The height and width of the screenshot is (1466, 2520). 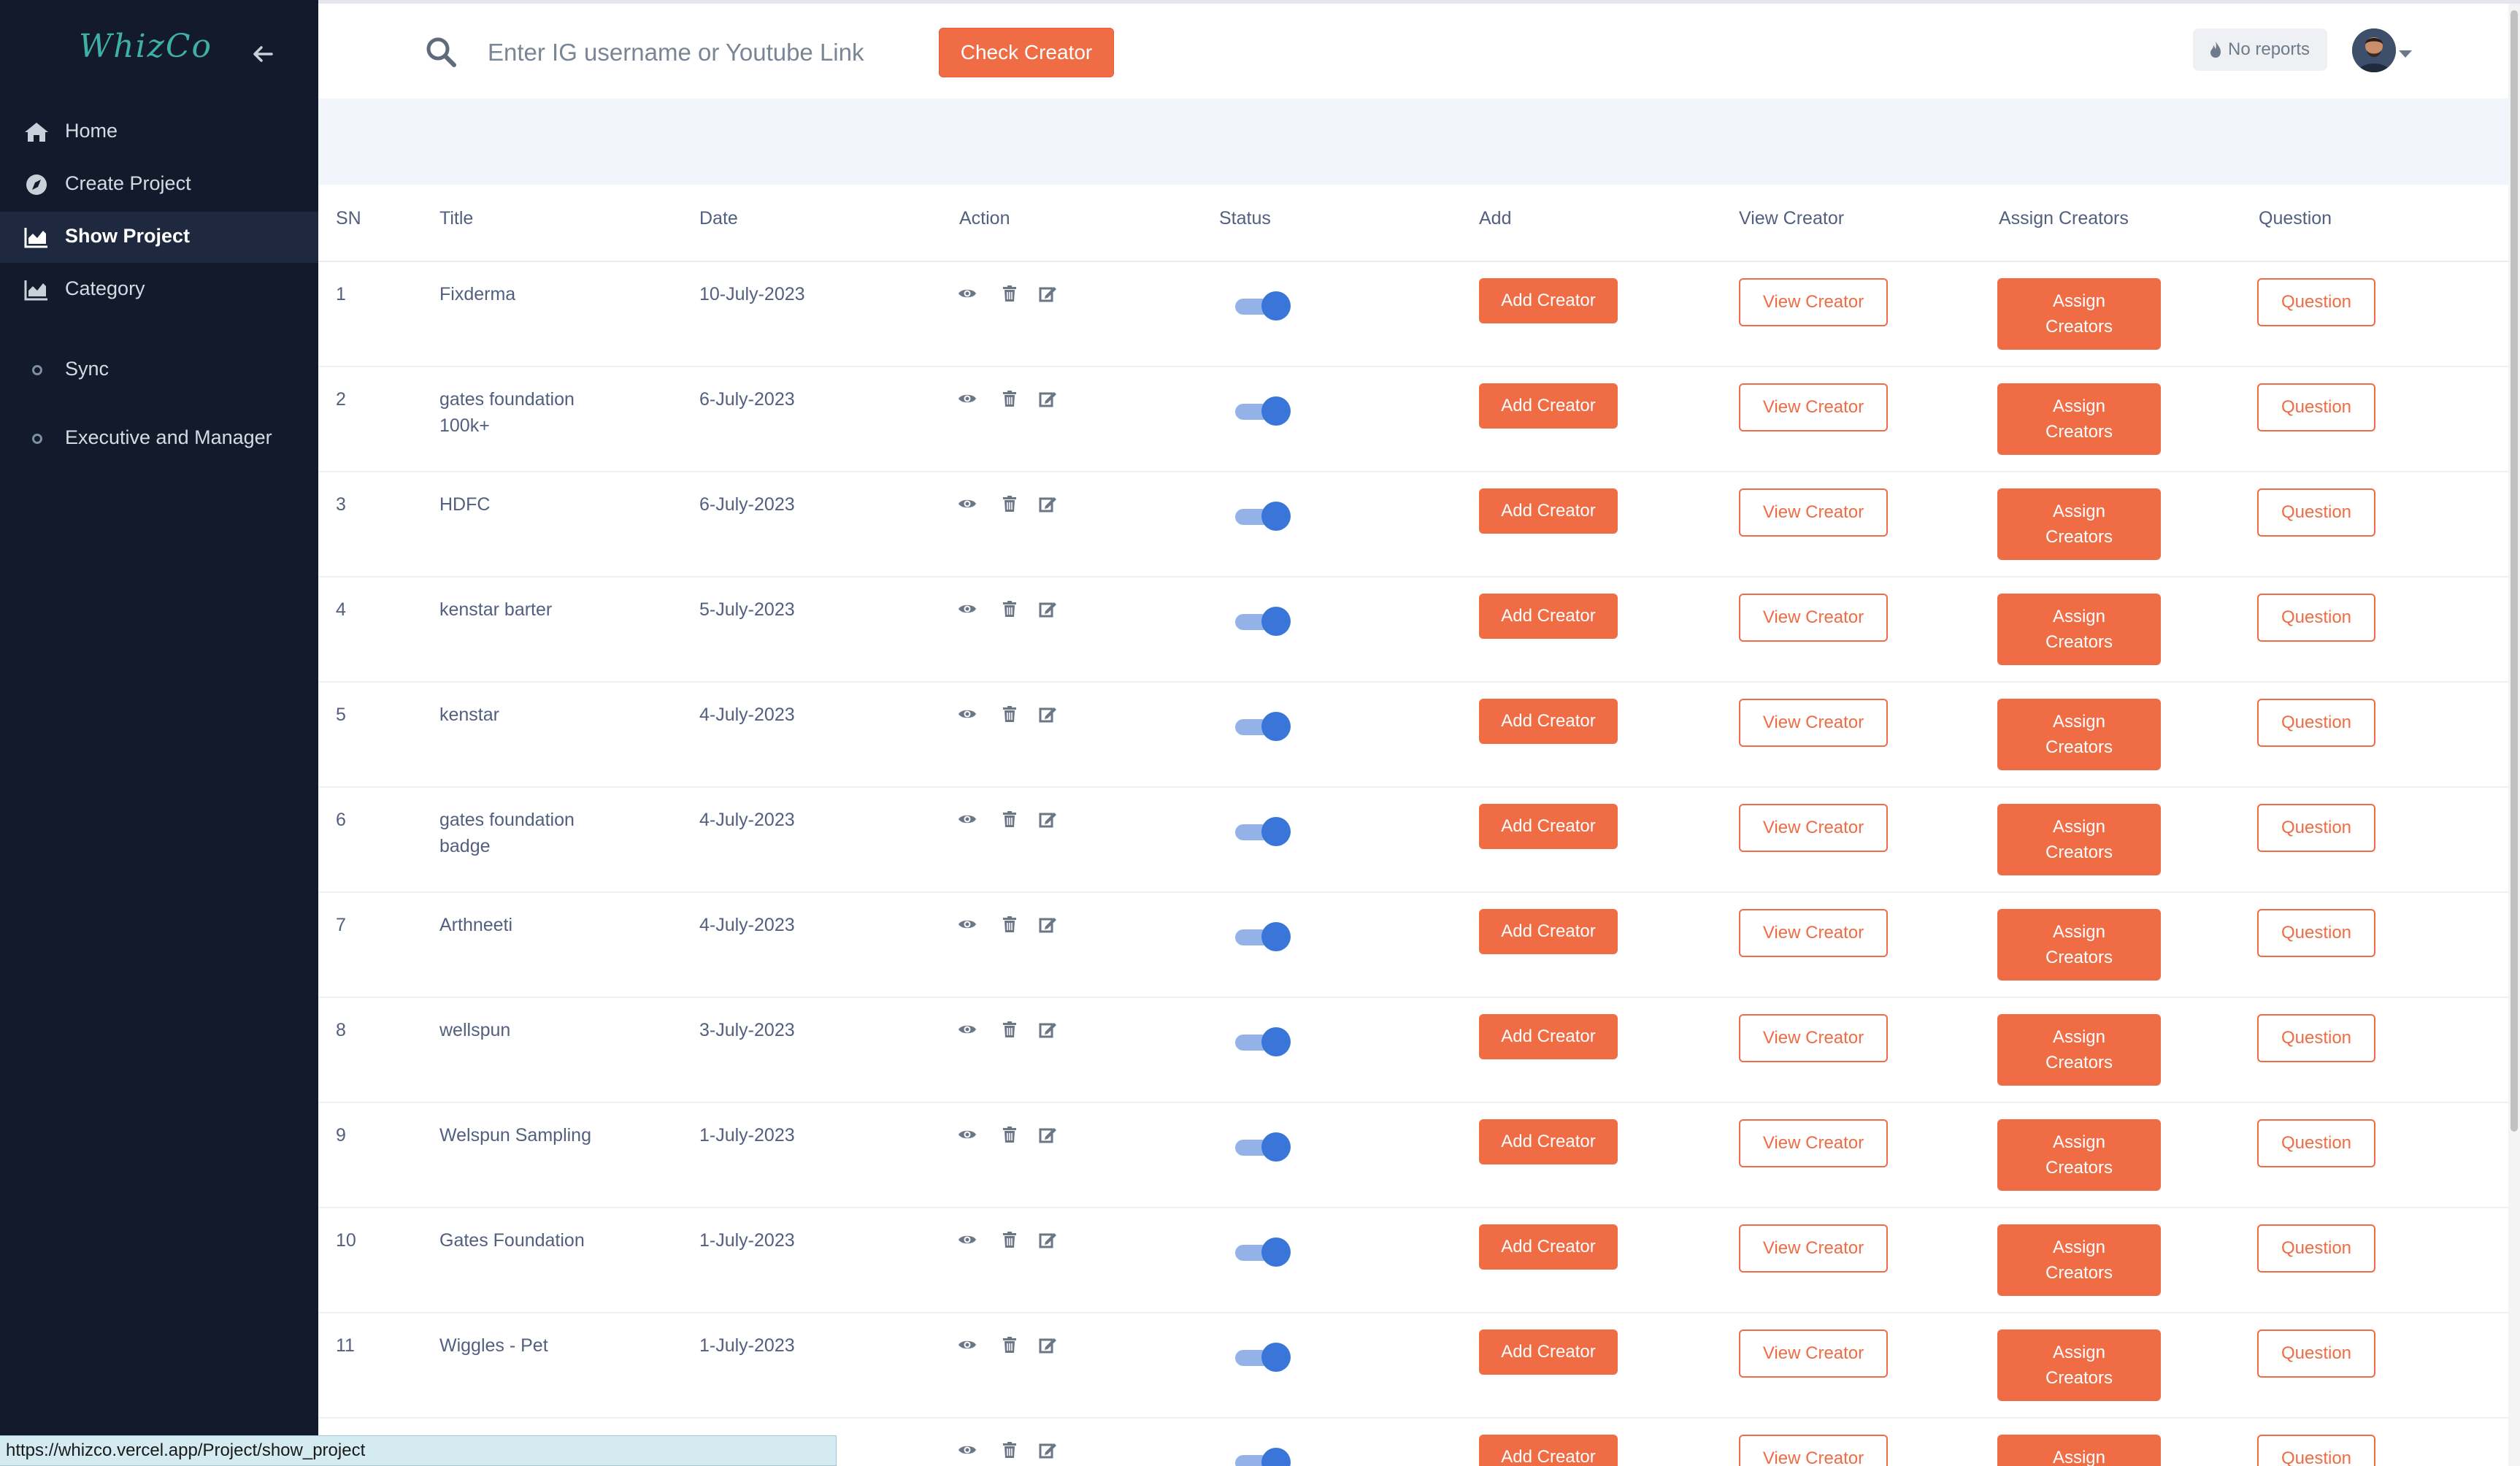 I want to click on search-input, so click(x=692, y=53).